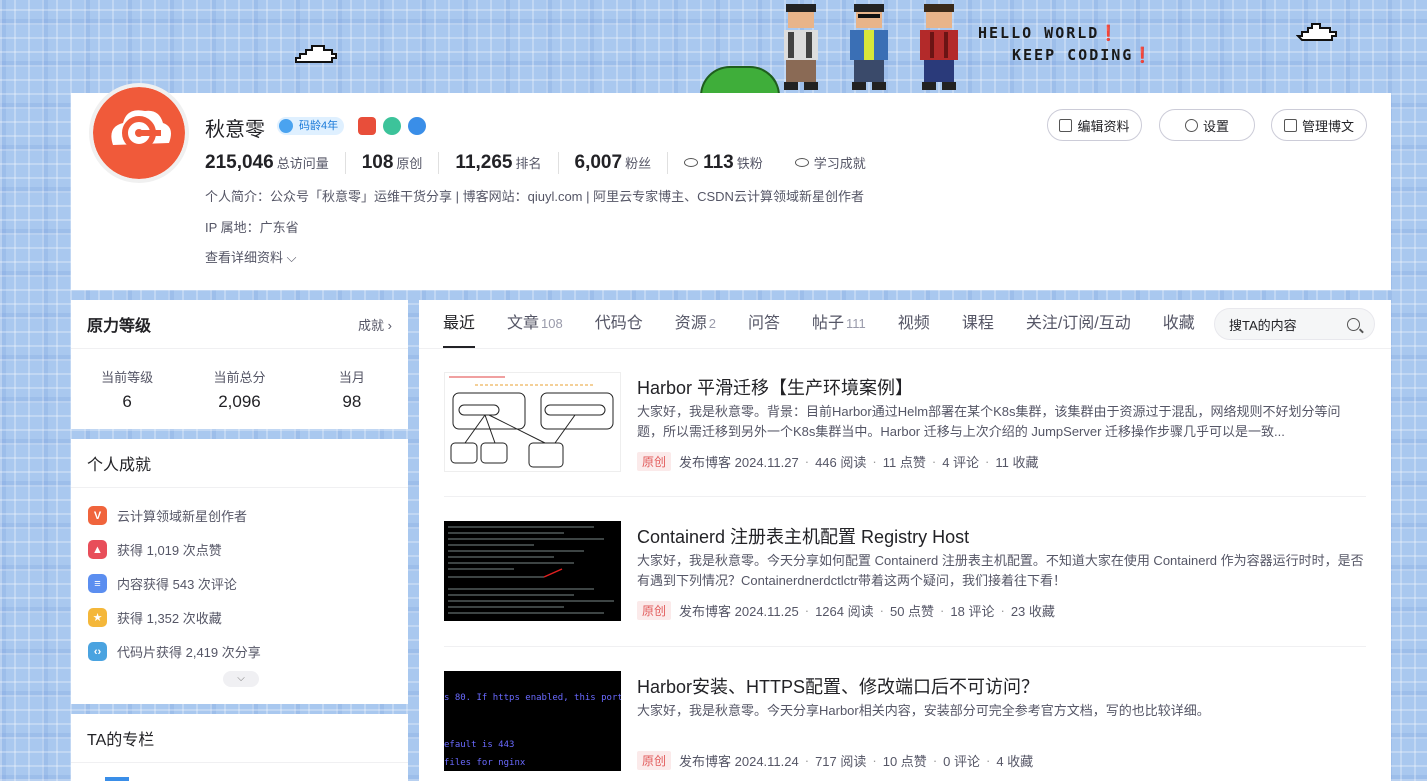 This screenshot has height=781, width=1427. What do you see at coordinates (388, 325) in the screenshot?
I see `chevron-right-icon: ›` at bounding box center [388, 325].